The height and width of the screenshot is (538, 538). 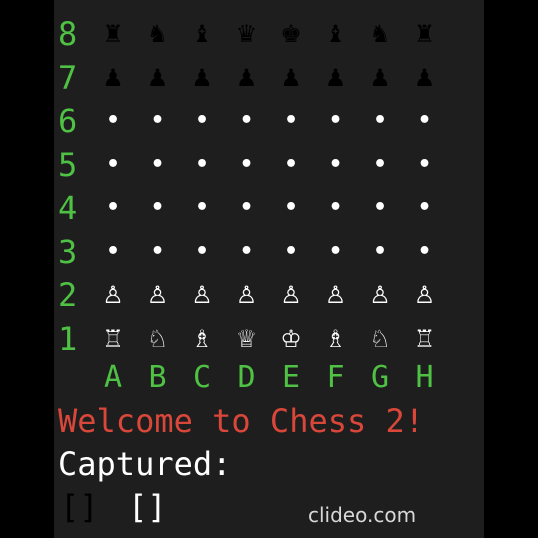 I want to click on square-g4-empty: •, so click(x=380, y=207).